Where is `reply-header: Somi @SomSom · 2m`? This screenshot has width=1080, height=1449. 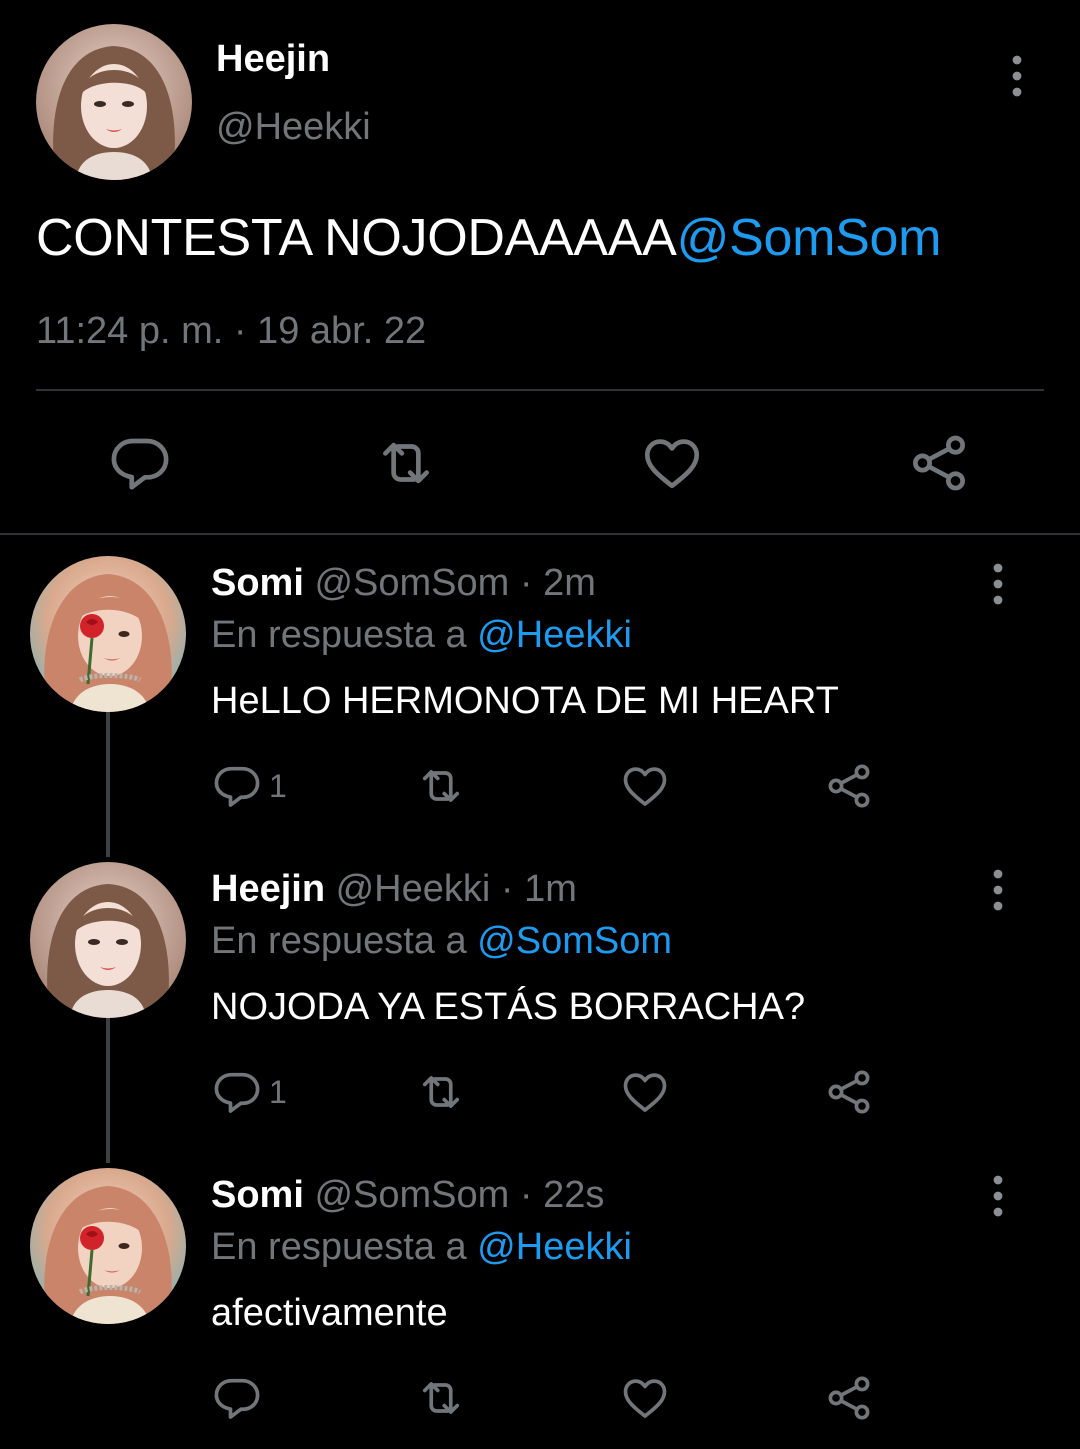
reply-header: Somi @SomSom · 2m is located at coordinates (403, 583).